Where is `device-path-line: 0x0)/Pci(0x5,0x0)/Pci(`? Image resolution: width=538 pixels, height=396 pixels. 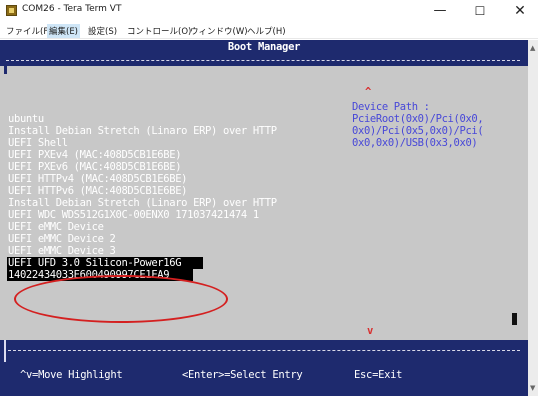 device-path-line: 0x0)/Pci(0x5,0x0)/Pci( is located at coordinates (418, 131).